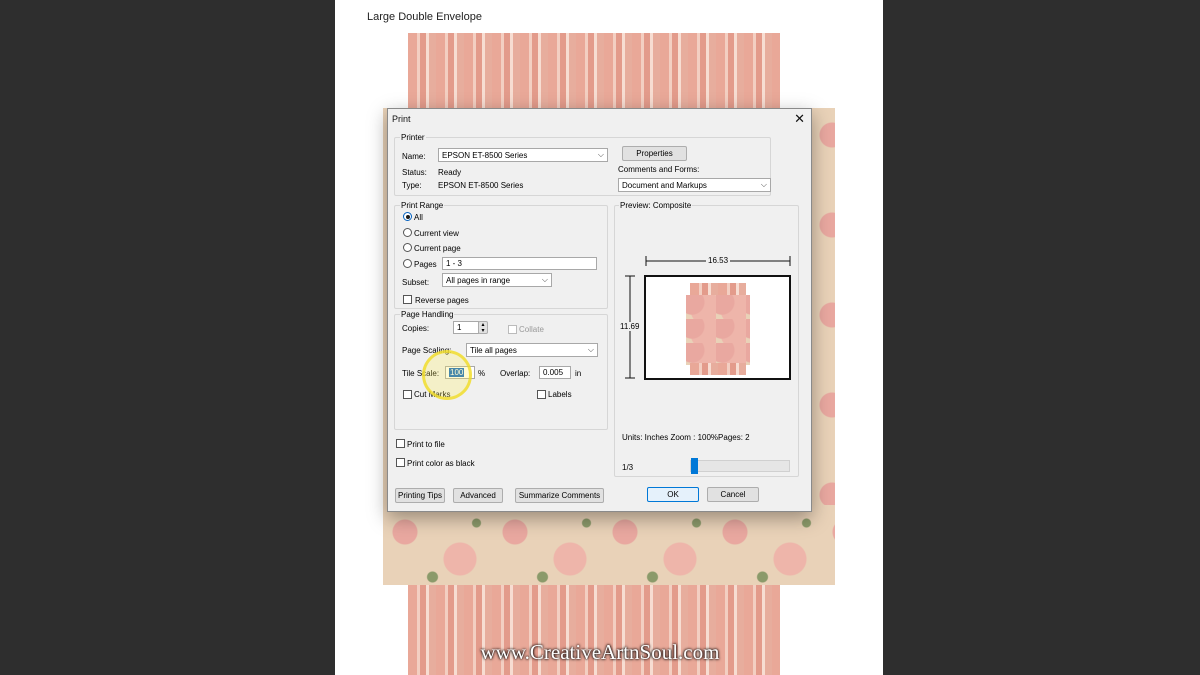 The image size is (1200, 675). What do you see at coordinates (532, 350) in the screenshot?
I see `page-scaling-select: Tile all pages ⌵` at bounding box center [532, 350].